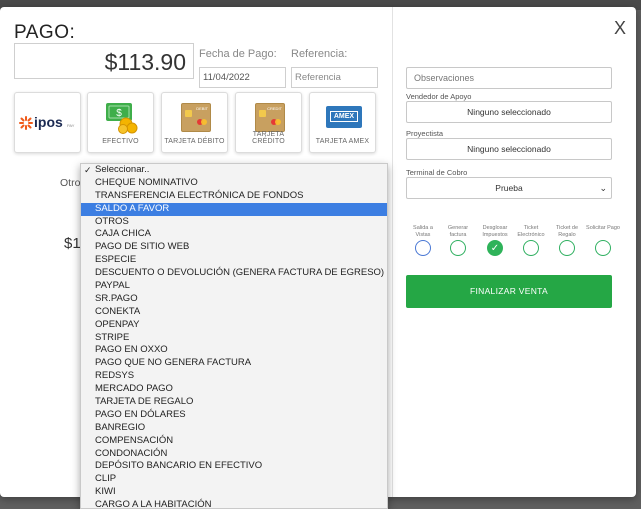 The width and height of the screenshot is (641, 509). I want to click on dropdown-option: OPENPAY, so click(234, 325).